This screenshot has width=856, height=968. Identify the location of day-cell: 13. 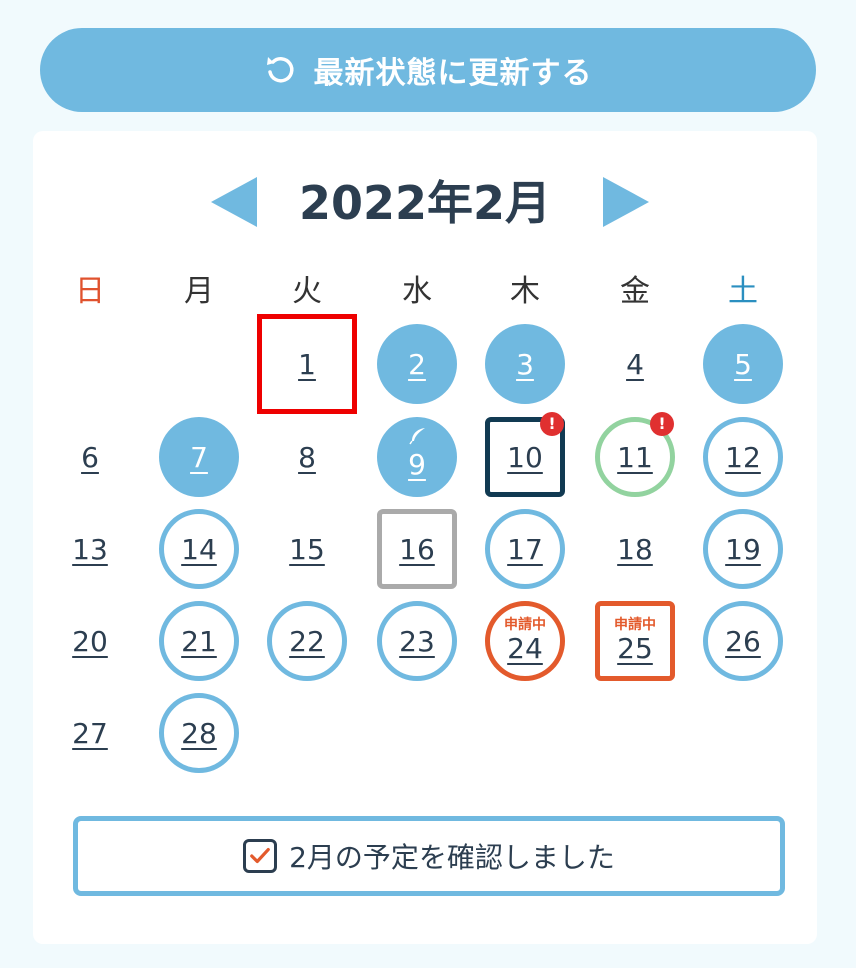
(90, 549).